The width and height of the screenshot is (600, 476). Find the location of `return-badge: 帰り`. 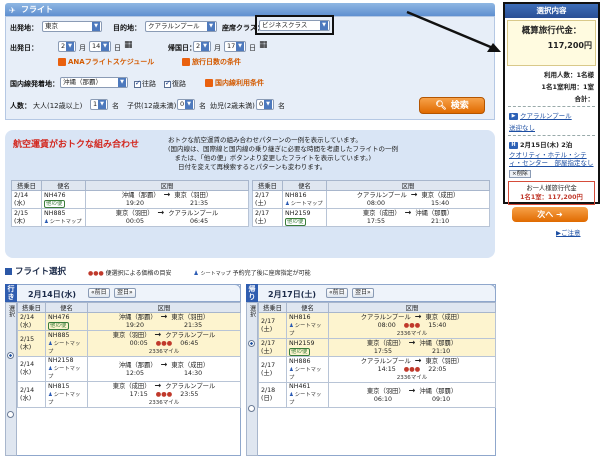

return-badge: 帰り is located at coordinates (252, 293).